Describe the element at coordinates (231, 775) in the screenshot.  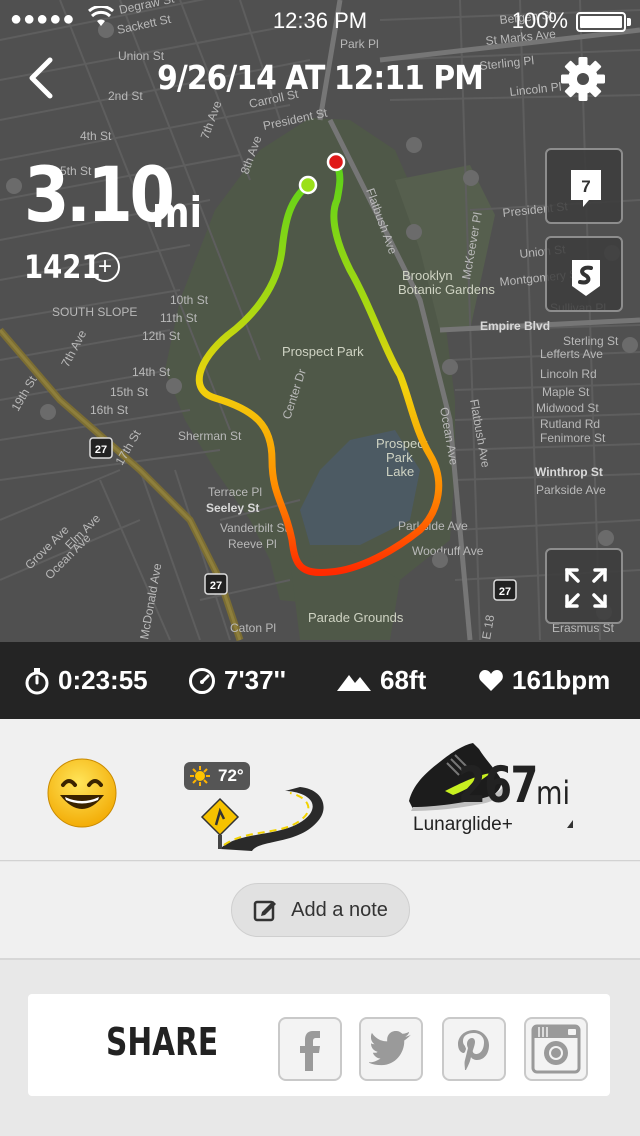
I see `weather-temperature: 72°` at that location.